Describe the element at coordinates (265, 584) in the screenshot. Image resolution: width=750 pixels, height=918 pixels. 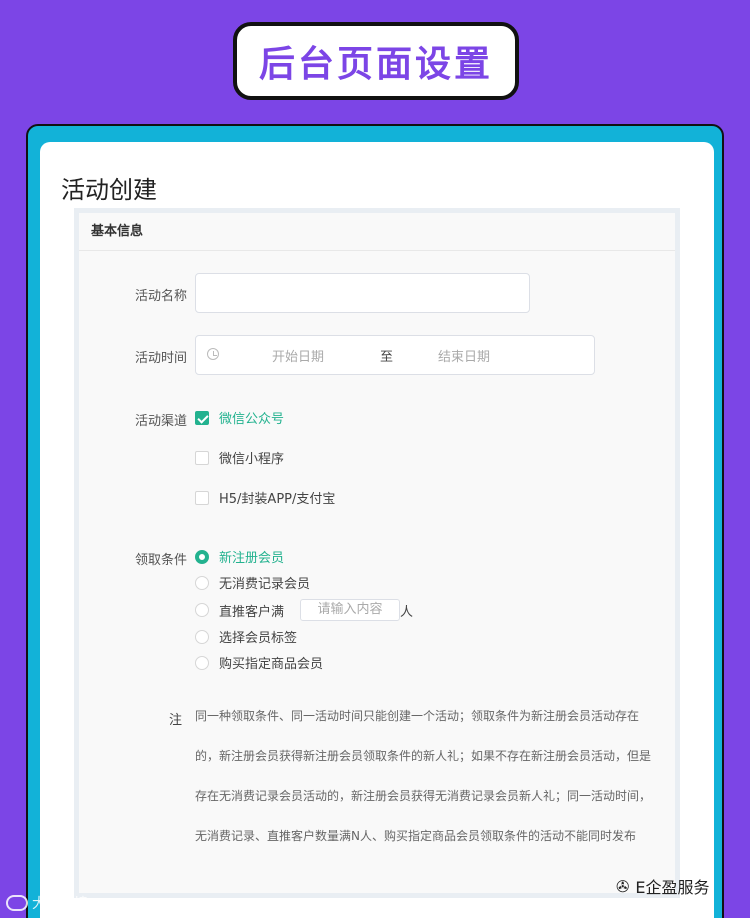
I see `condition-label: 无消费记录会员` at that location.